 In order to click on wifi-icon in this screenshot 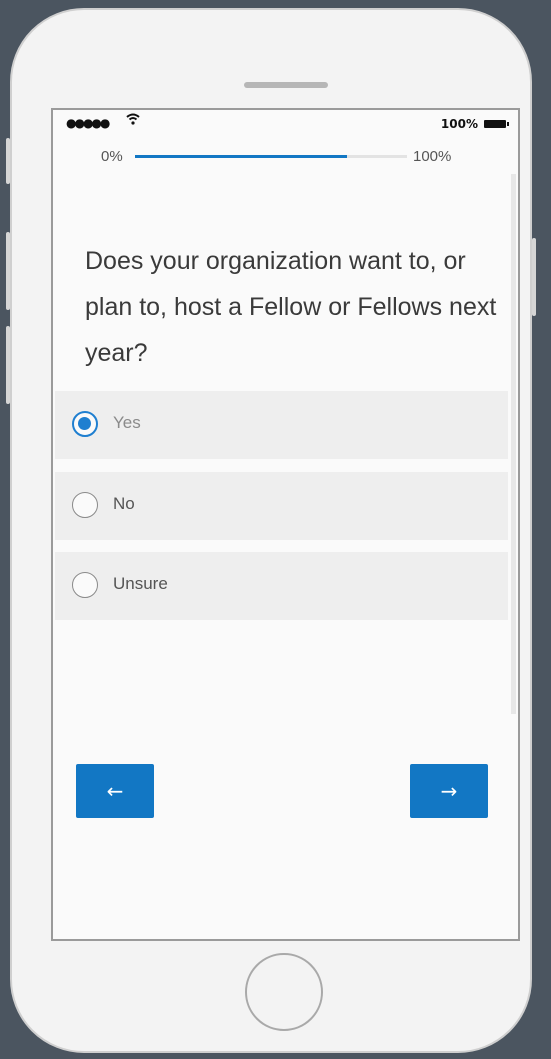, I will do `click(133, 121)`.